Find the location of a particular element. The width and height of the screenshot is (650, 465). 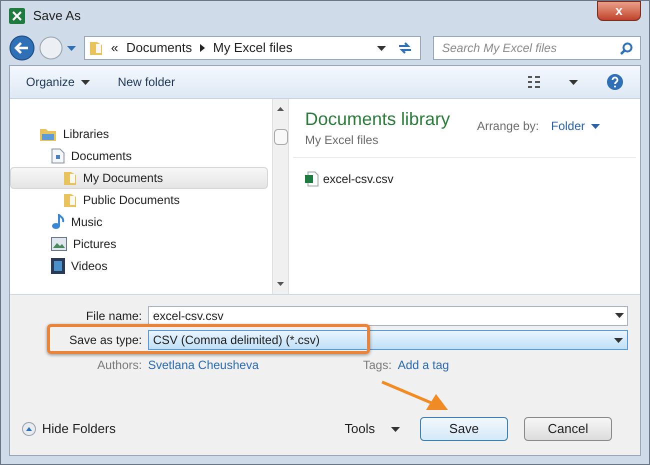

chevron-icon is located at coordinates (202, 48).